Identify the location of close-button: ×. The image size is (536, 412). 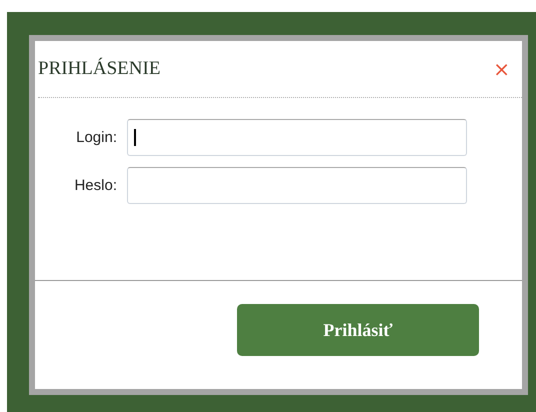
(501, 69).